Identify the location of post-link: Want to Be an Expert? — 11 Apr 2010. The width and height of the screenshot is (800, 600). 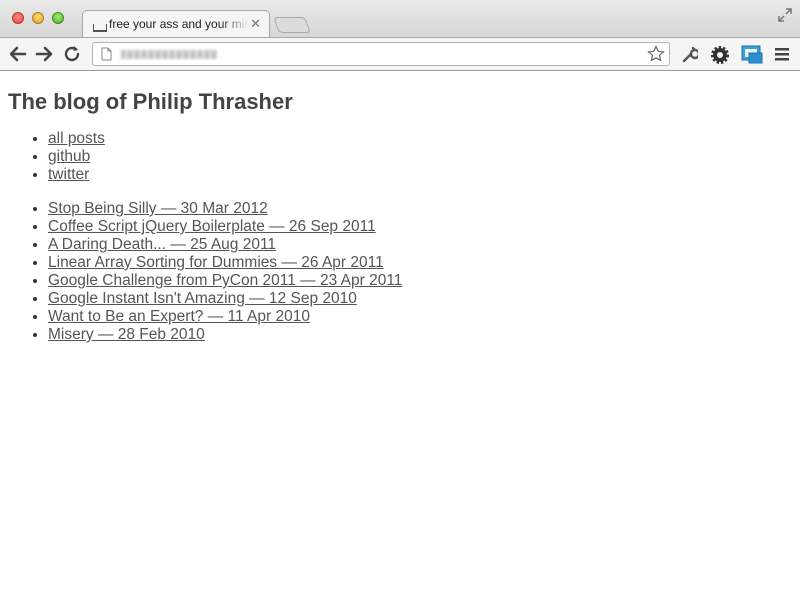
(179, 316).